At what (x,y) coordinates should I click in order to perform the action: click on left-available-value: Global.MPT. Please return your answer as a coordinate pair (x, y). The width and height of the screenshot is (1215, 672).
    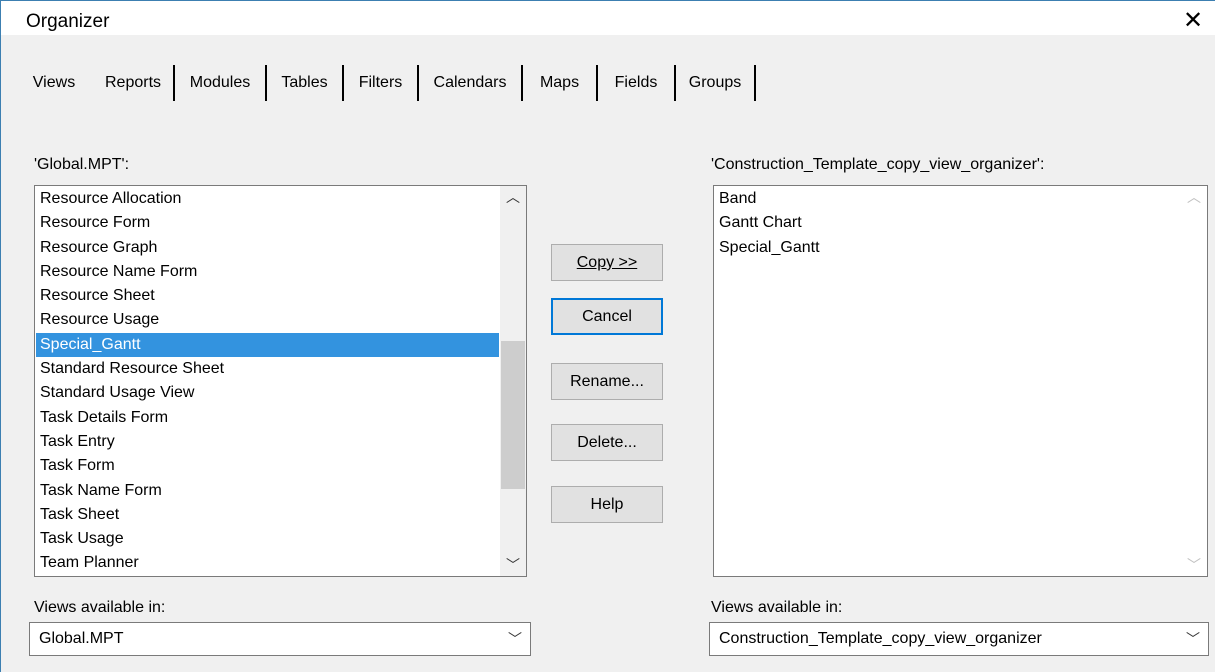
    Looking at the image, I should click on (81, 638).